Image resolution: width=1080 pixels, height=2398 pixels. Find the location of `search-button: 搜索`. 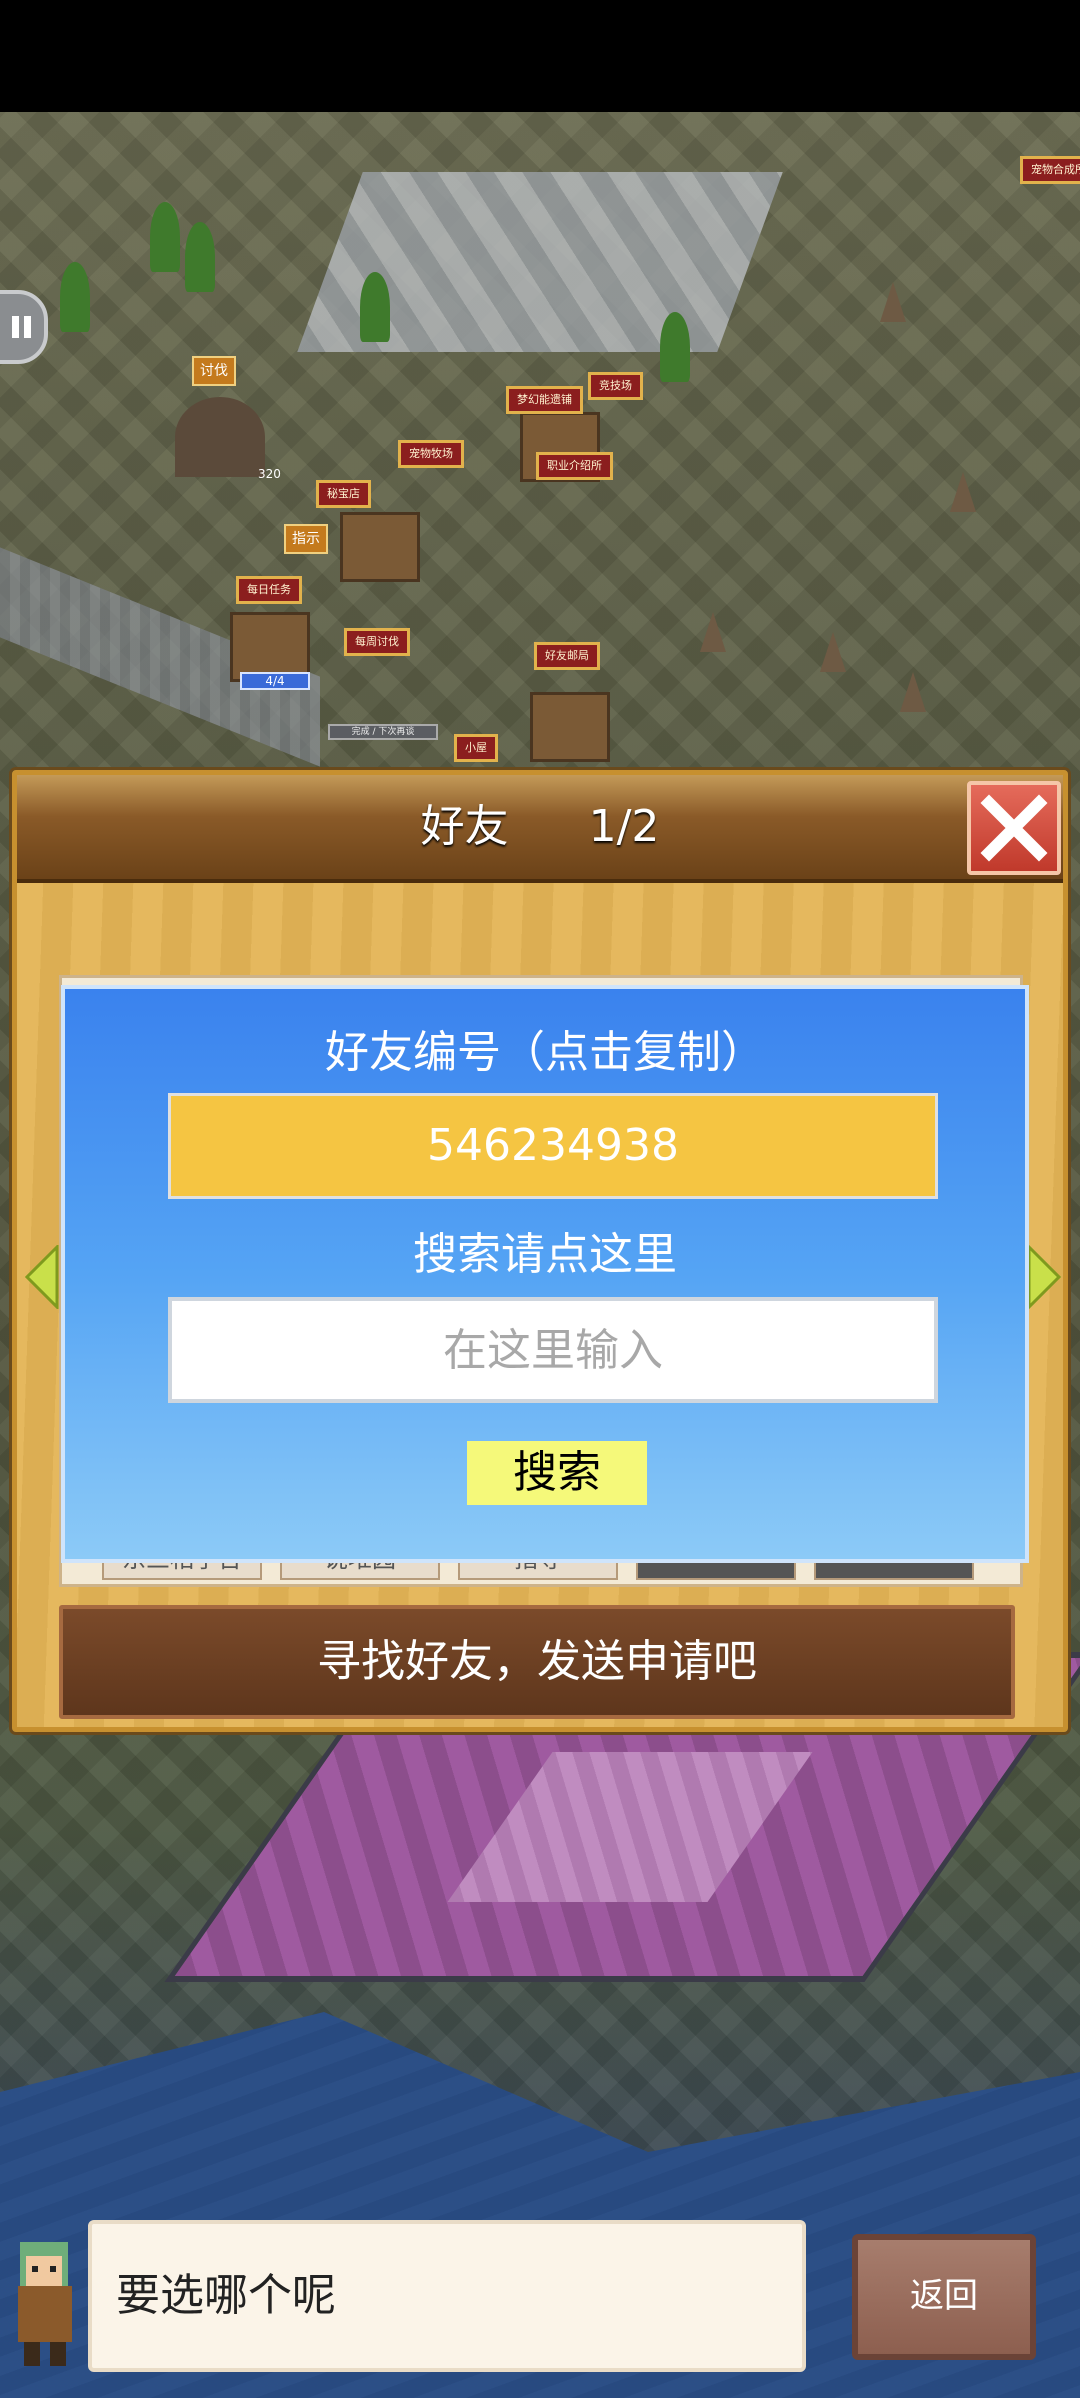

search-button: 搜索 is located at coordinates (557, 1473).